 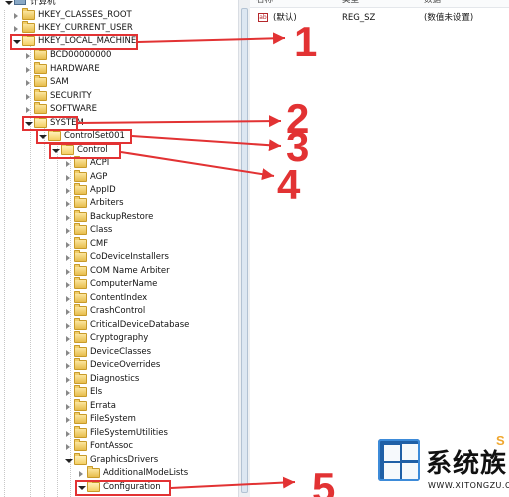 What do you see at coordinates (126, 352) in the screenshot?
I see `tree-node-deviceclasses: DeviceClasses` at bounding box center [126, 352].